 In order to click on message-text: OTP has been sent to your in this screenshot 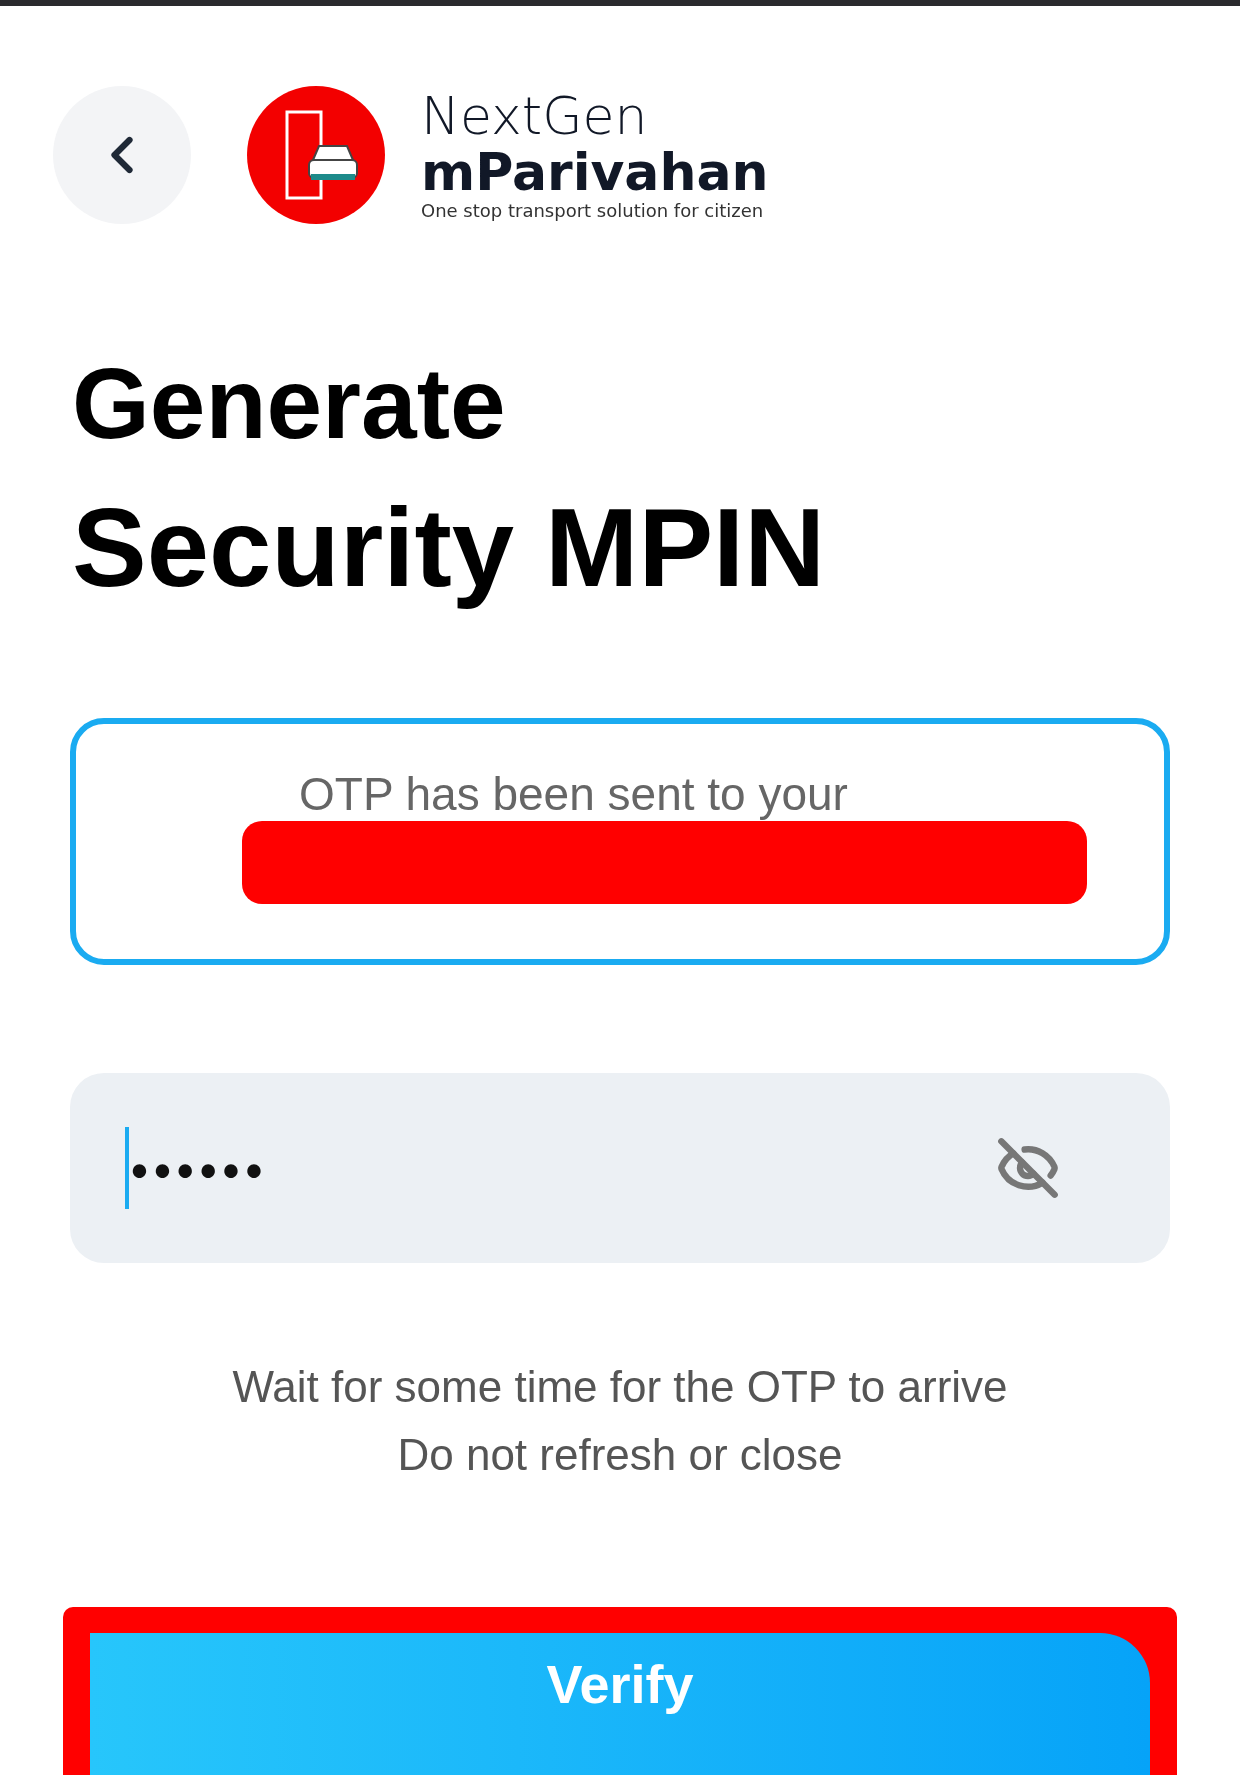, I will do `click(573, 794)`.